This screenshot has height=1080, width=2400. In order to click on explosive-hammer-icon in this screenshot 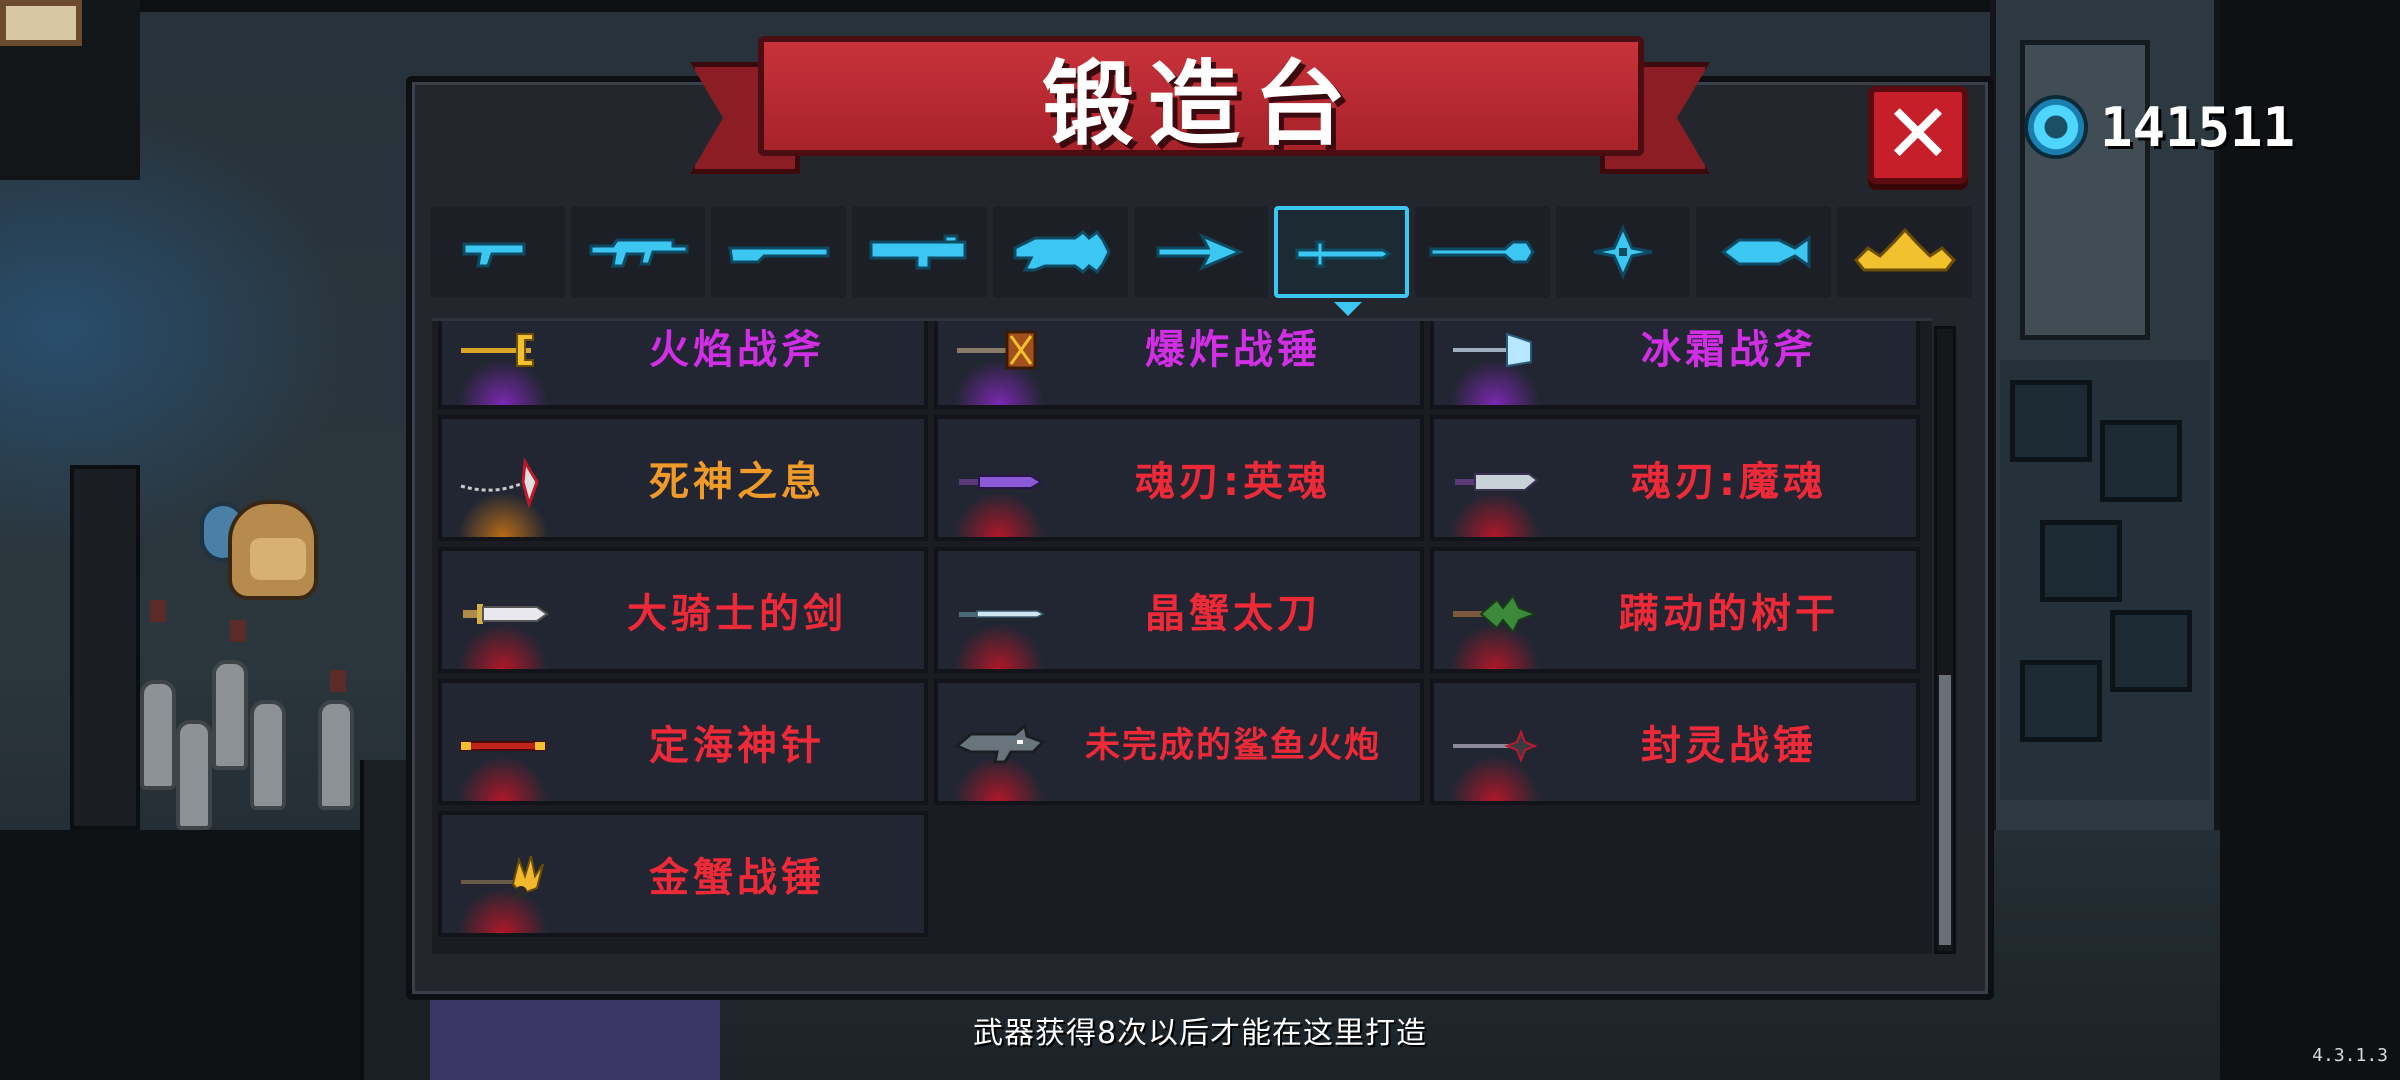, I will do `click(997, 350)`.